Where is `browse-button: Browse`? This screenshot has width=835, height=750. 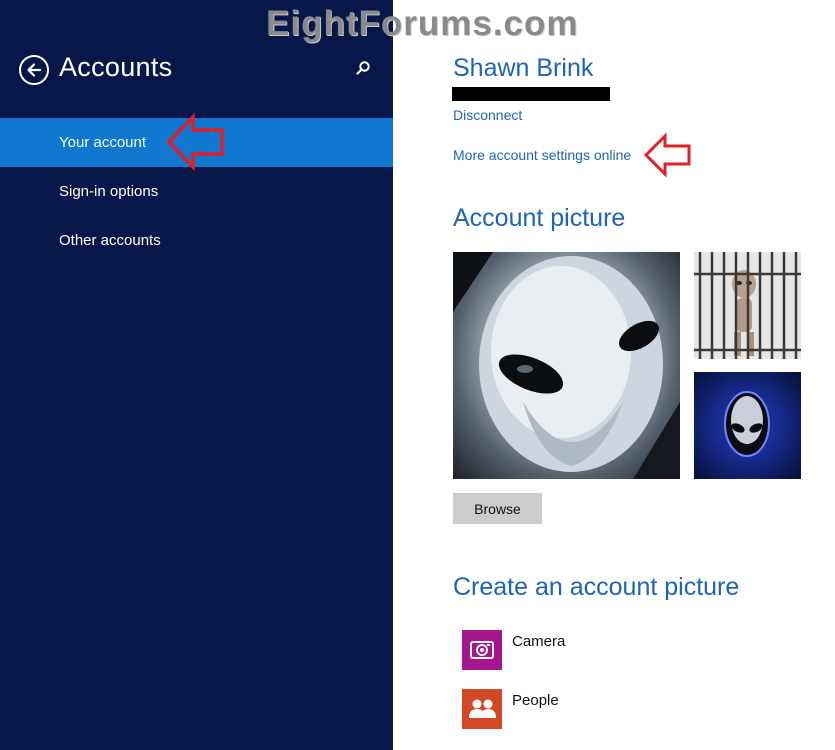 browse-button: Browse is located at coordinates (497, 508).